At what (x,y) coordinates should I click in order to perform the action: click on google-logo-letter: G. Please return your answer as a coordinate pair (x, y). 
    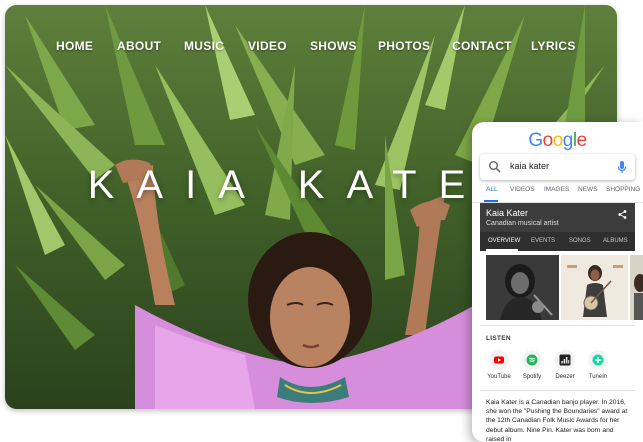
    Looking at the image, I should click on (535, 140).